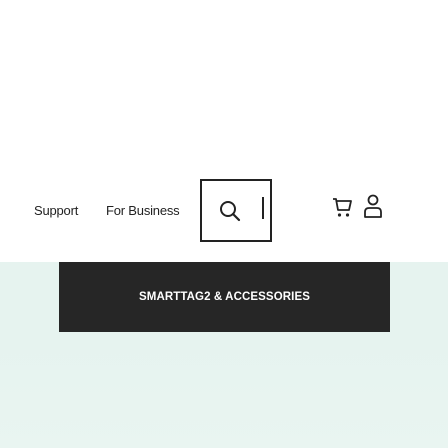 The image size is (448, 448). What do you see at coordinates (263, 208) in the screenshot?
I see `search-divider` at bounding box center [263, 208].